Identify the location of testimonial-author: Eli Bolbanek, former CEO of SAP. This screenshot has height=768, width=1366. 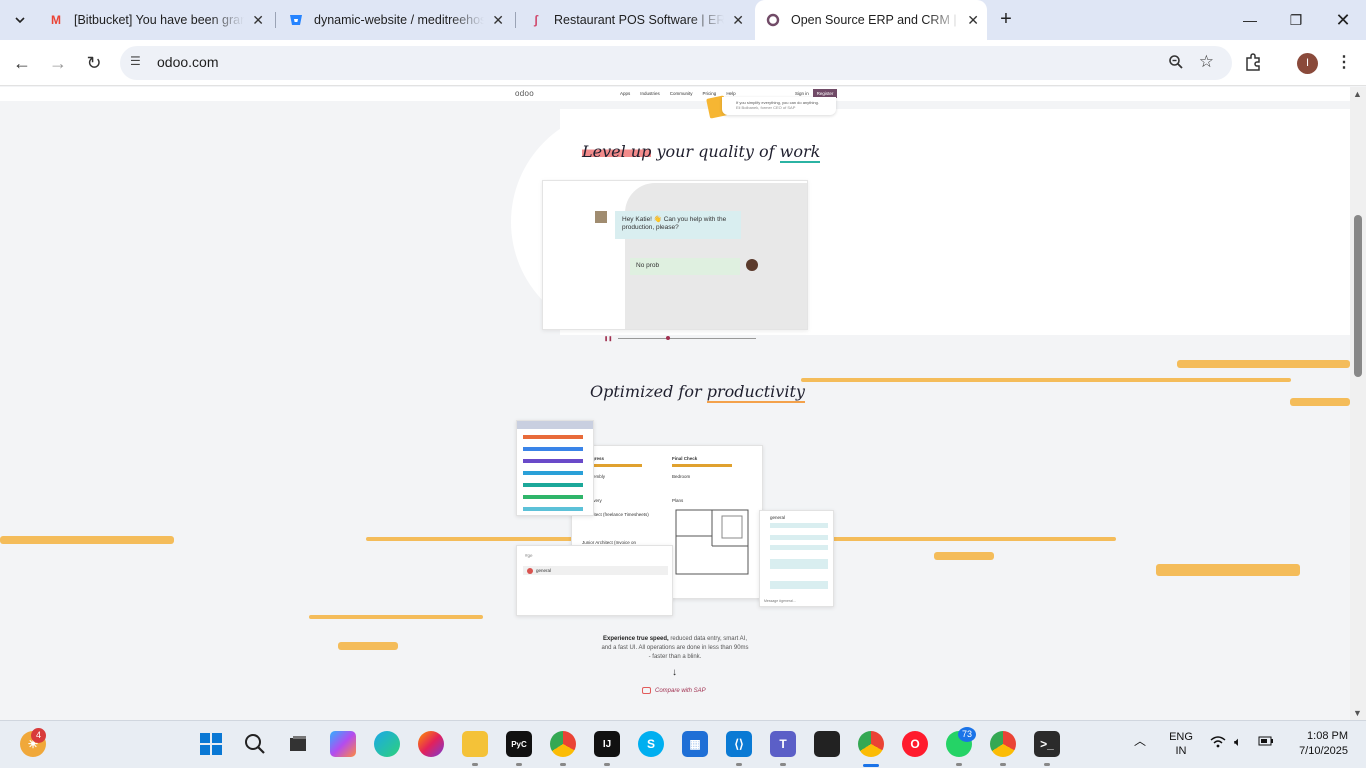
(766, 107).